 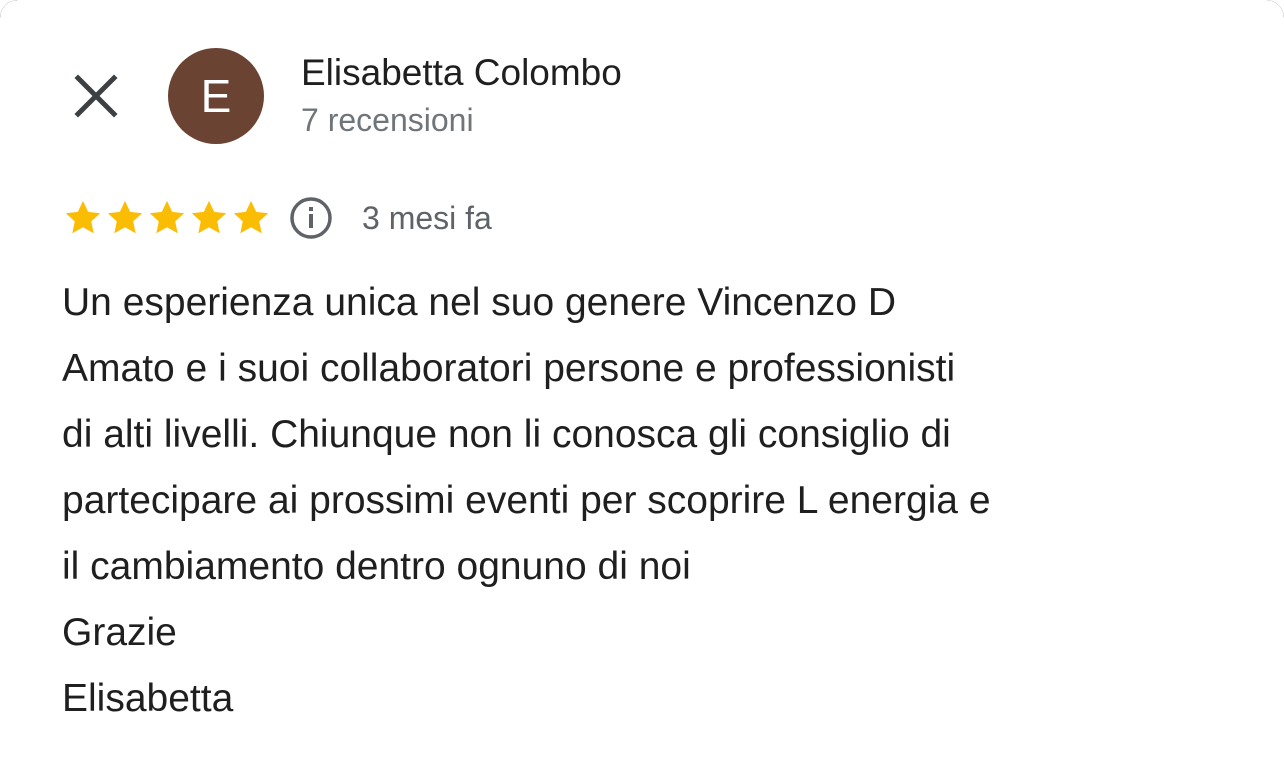 What do you see at coordinates (387, 120) in the screenshot?
I see `author-reviews-count: 7 recensioni` at bounding box center [387, 120].